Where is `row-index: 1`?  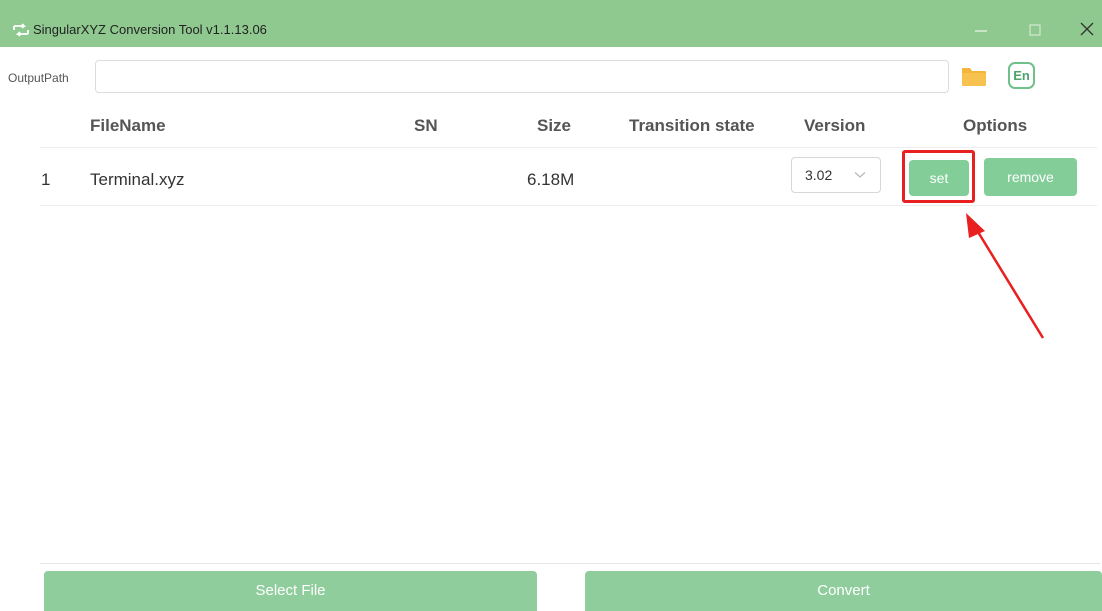 row-index: 1 is located at coordinates (46, 179).